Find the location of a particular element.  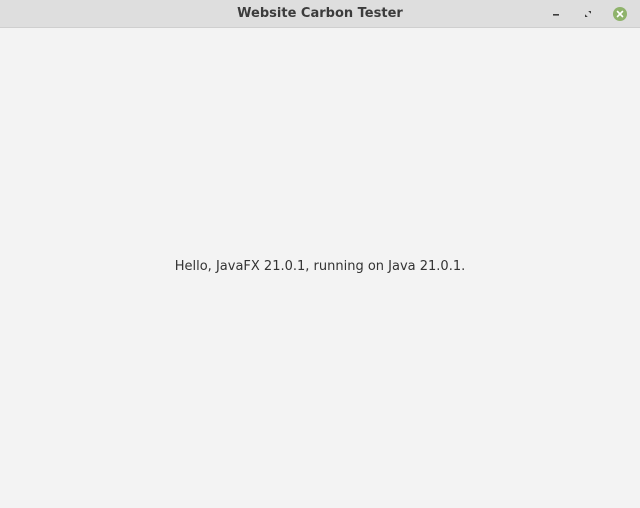

close-button is located at coordinates (620, 14).